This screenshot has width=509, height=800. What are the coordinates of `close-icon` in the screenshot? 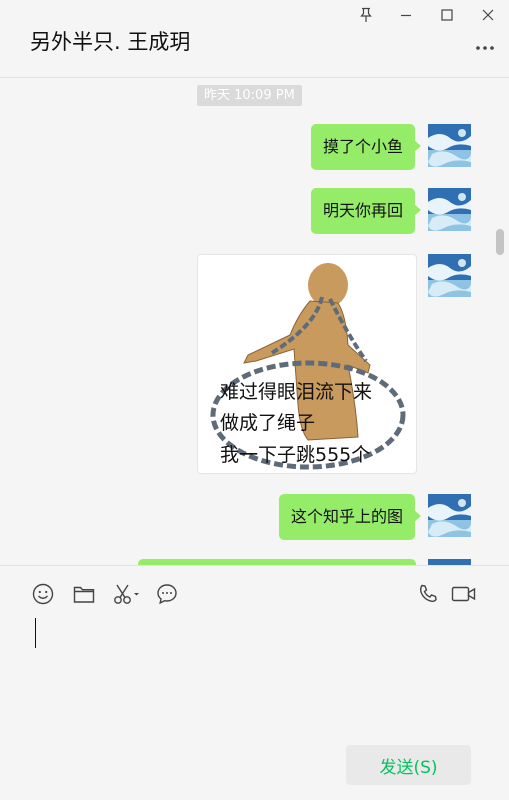 It's located at (488, 15).